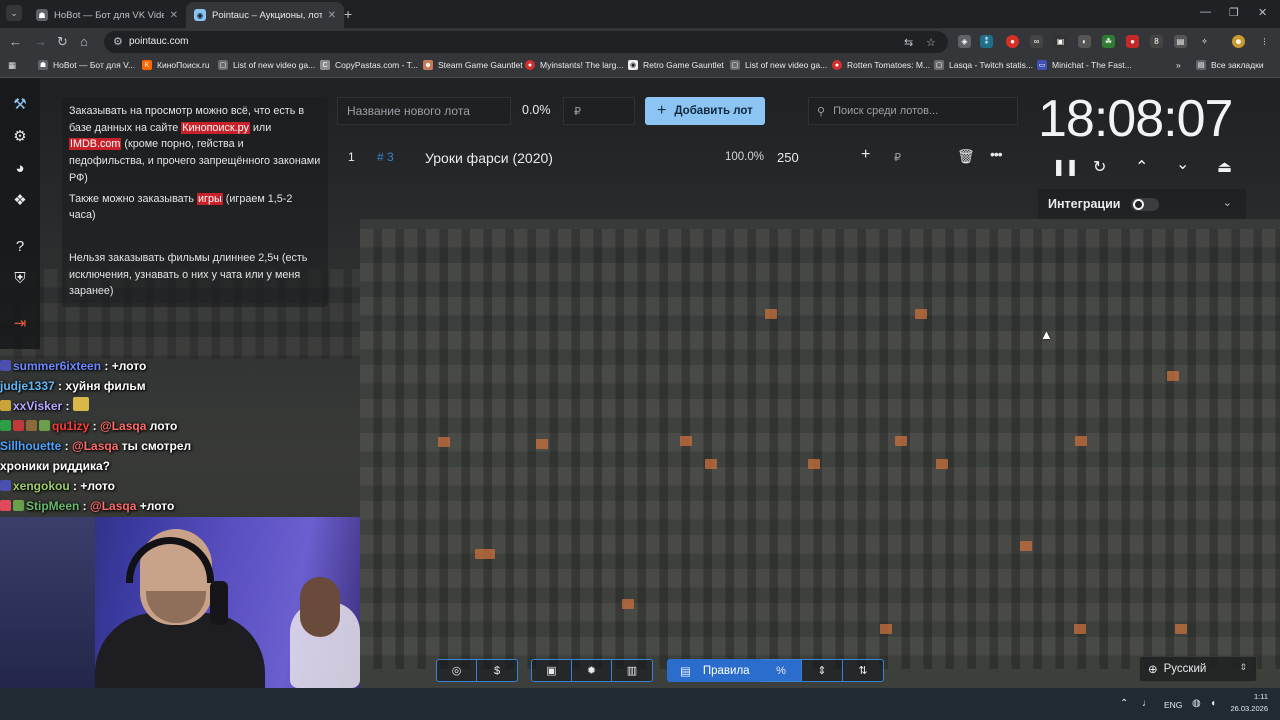 Image resolution: width=1280 pixels, height=720 pixels. I want to click on tab-search-button: ⌄, so click(14, 13).